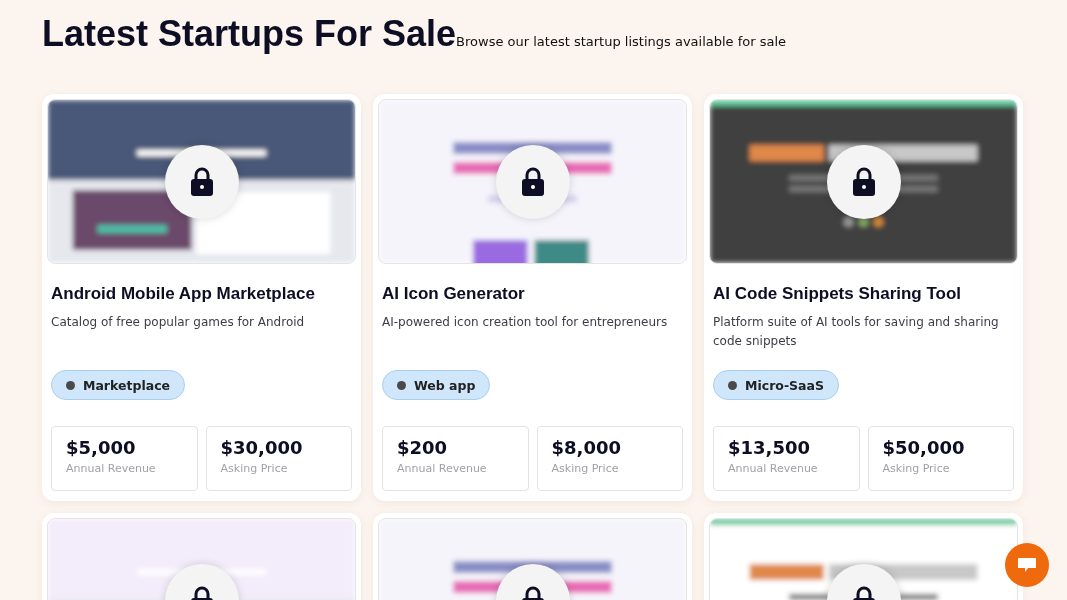 The image size is (1067, 600). What do you see at coordinates (422, 447) in the screenshot?
I see `stat-value: $200` at bounding box center [422, 447].